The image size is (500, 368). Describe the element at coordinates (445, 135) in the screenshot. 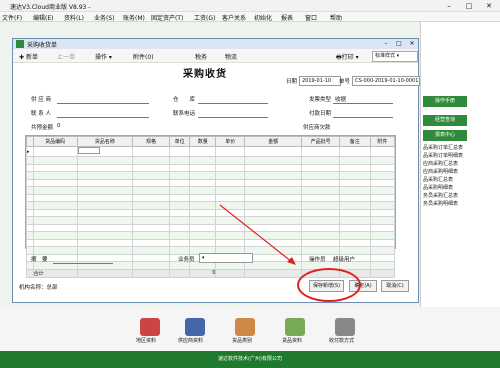

I see `report-center-button: 报表中心` at that location.